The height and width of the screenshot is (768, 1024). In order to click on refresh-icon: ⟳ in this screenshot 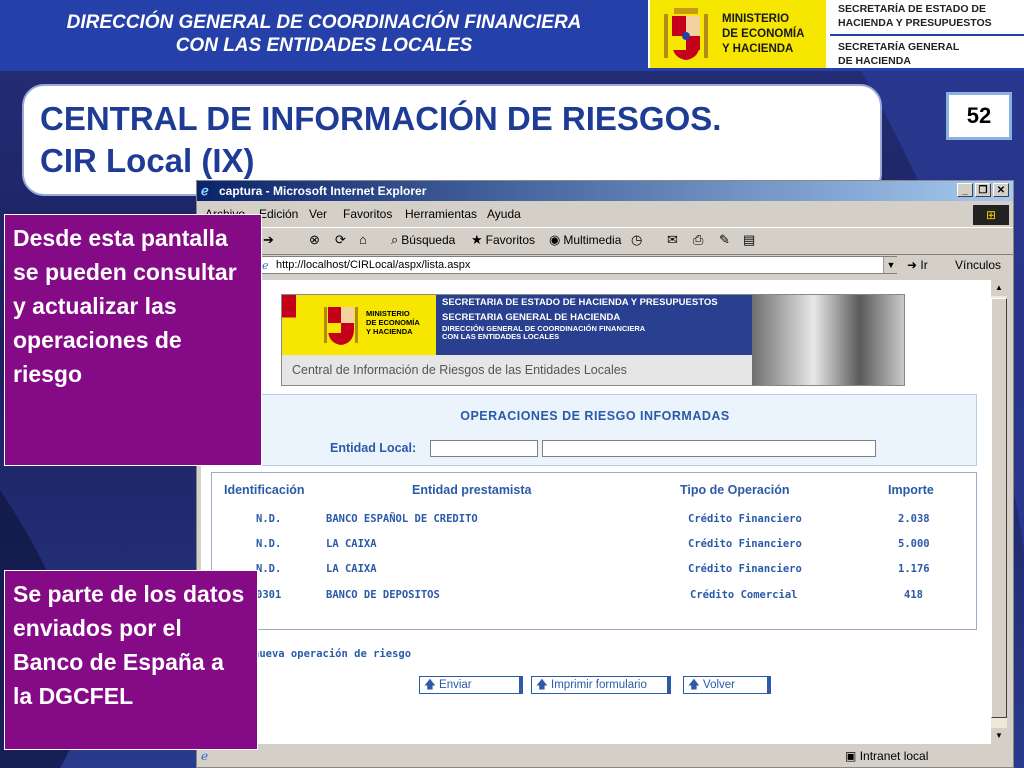, I will do `click(340, 239)`.